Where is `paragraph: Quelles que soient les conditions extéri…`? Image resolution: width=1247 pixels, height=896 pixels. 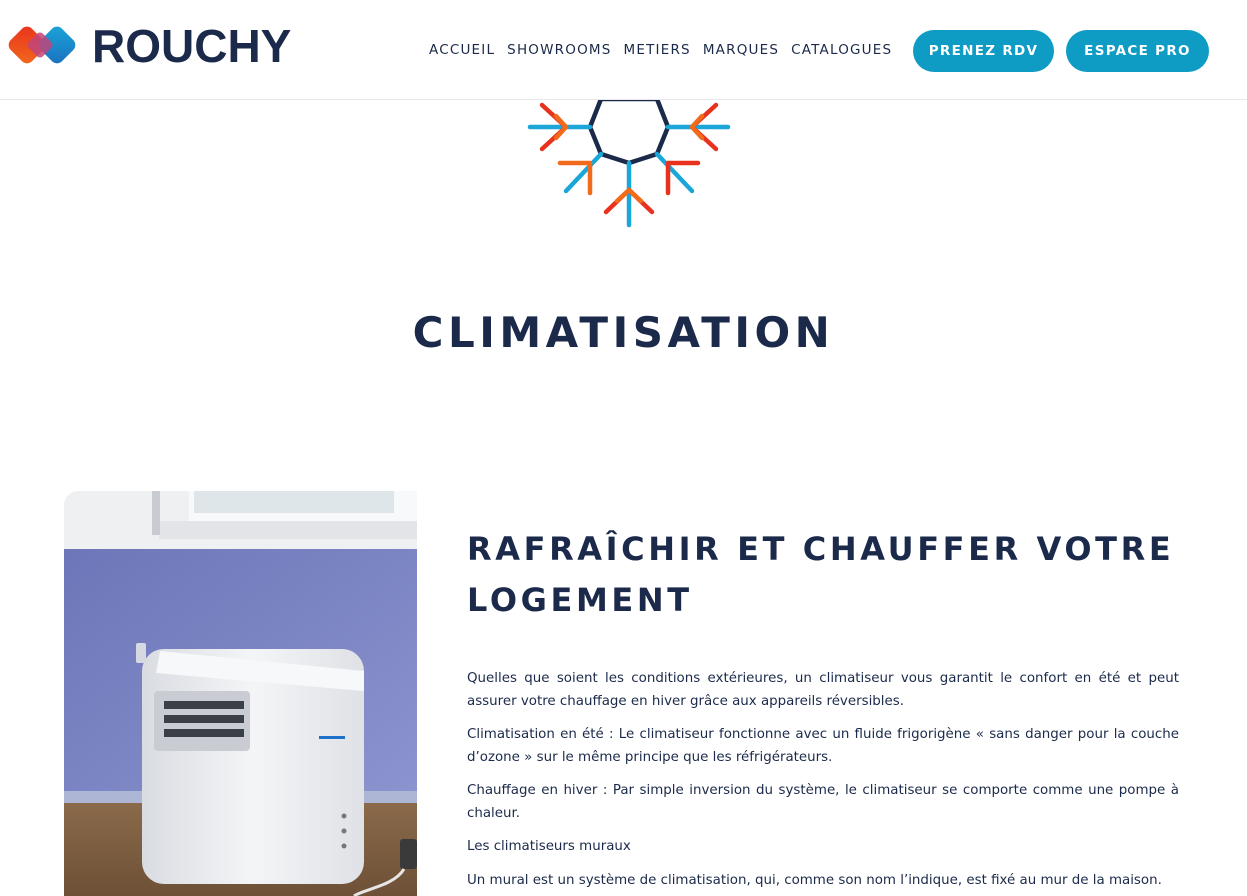 paragraph: Quelles que soient les conditions extéri… is located at coordinates (823, 690).